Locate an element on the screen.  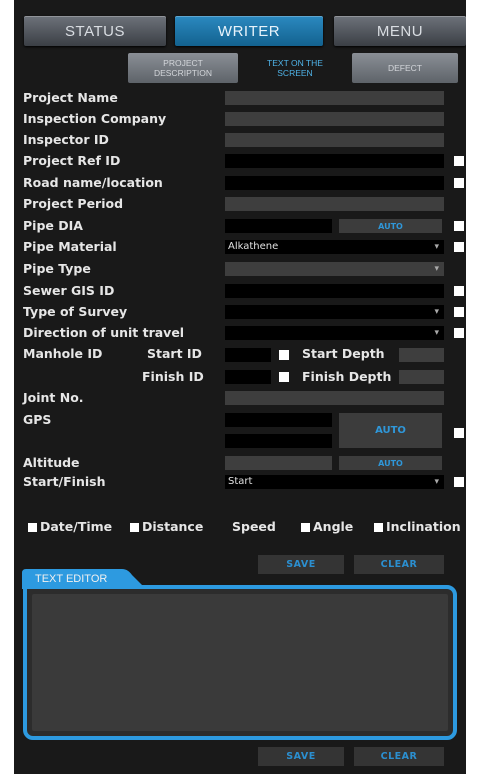
clear-button-label: CLEAR is located at coordinates (399, 564).